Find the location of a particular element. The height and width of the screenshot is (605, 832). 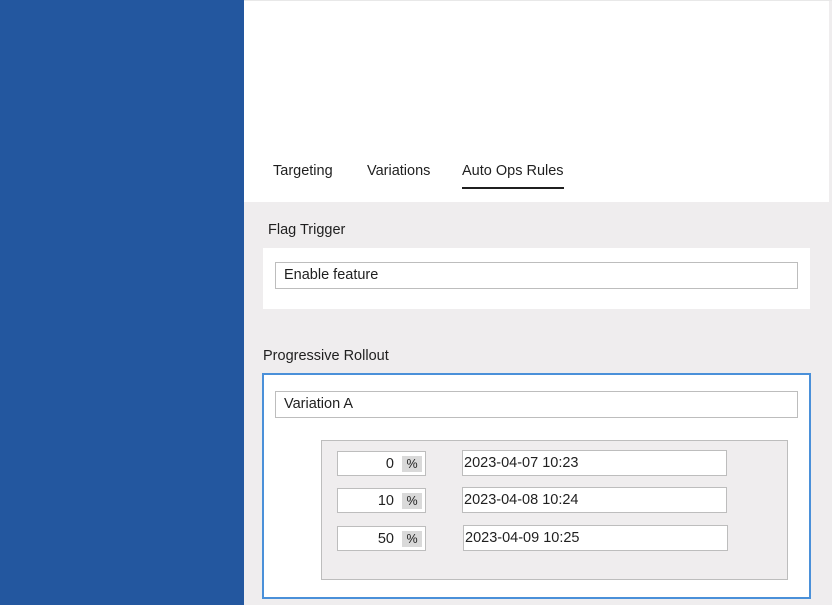

rollout-step-percent-value: 10 is located at coordinates (385, 501).